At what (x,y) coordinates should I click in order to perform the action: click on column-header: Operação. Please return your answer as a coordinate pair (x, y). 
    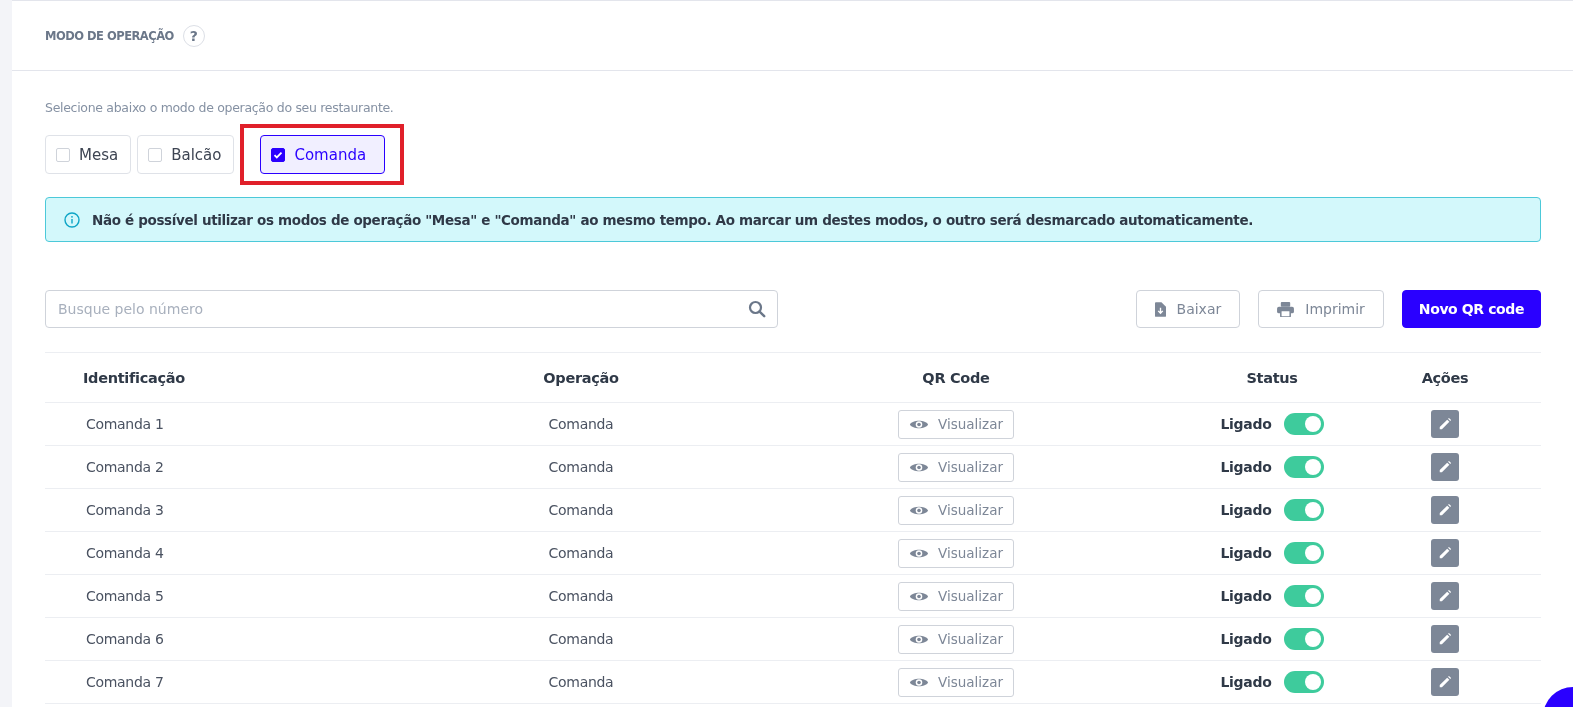
    Looking at the image, I should click on (581, 377).